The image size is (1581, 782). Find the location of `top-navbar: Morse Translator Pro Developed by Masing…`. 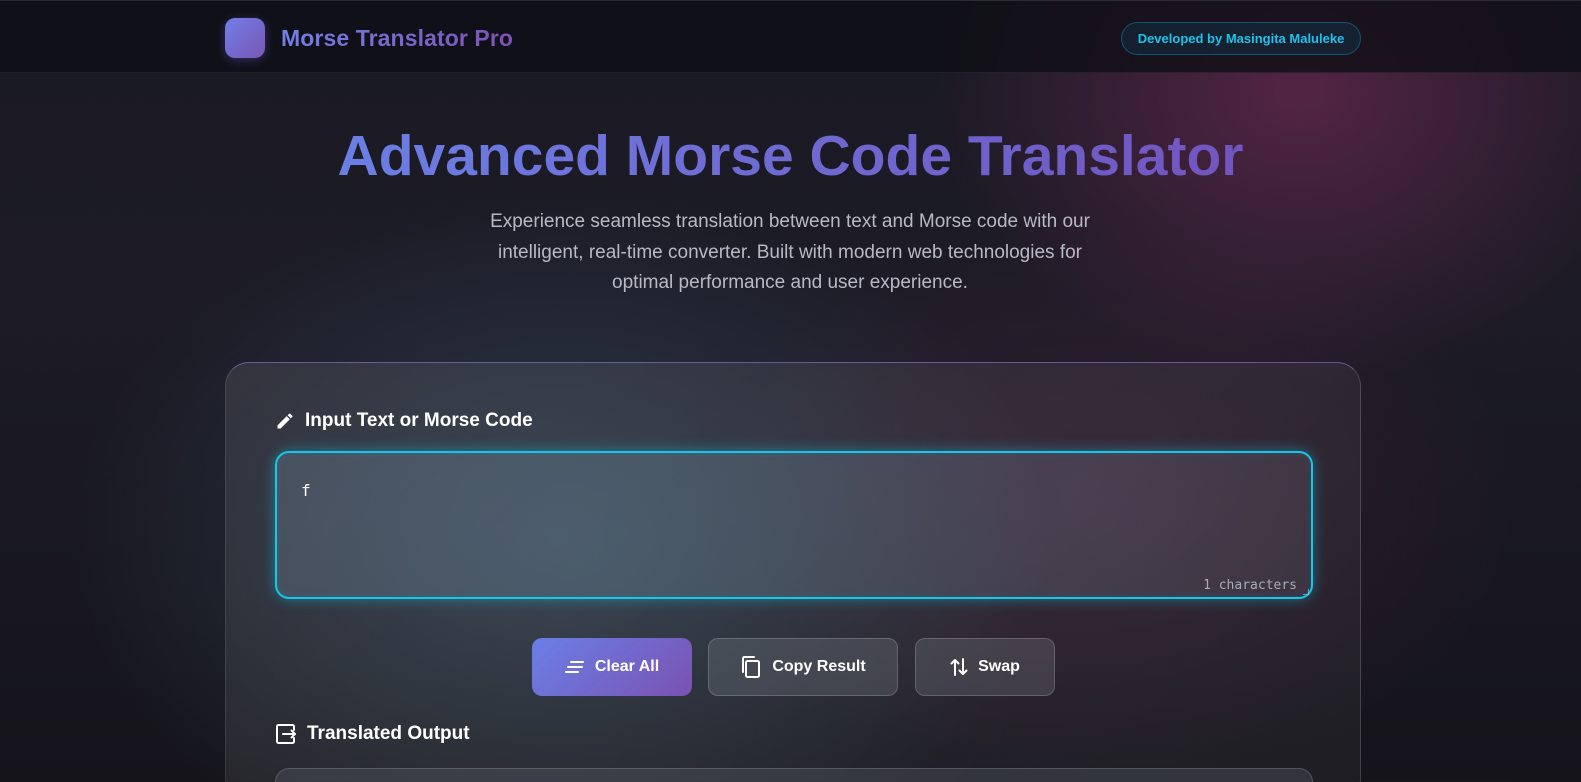

top-navbar: Morse Translator Pro Developed by Masing… is located at coordinates (790, 36).